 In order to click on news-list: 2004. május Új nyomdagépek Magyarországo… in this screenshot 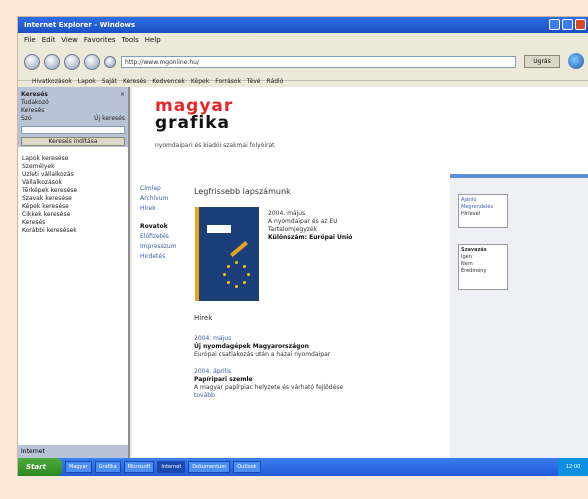, I will do `click(319, 367)`.